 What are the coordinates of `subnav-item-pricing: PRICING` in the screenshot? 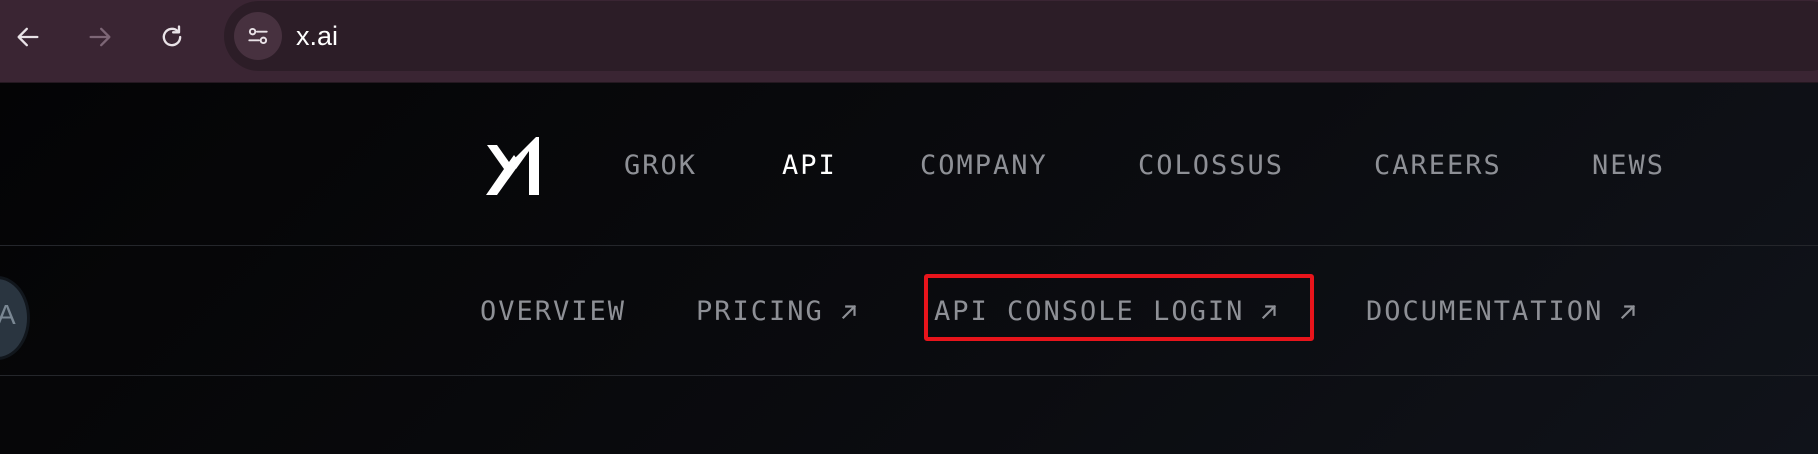 It's located at (778, 312).